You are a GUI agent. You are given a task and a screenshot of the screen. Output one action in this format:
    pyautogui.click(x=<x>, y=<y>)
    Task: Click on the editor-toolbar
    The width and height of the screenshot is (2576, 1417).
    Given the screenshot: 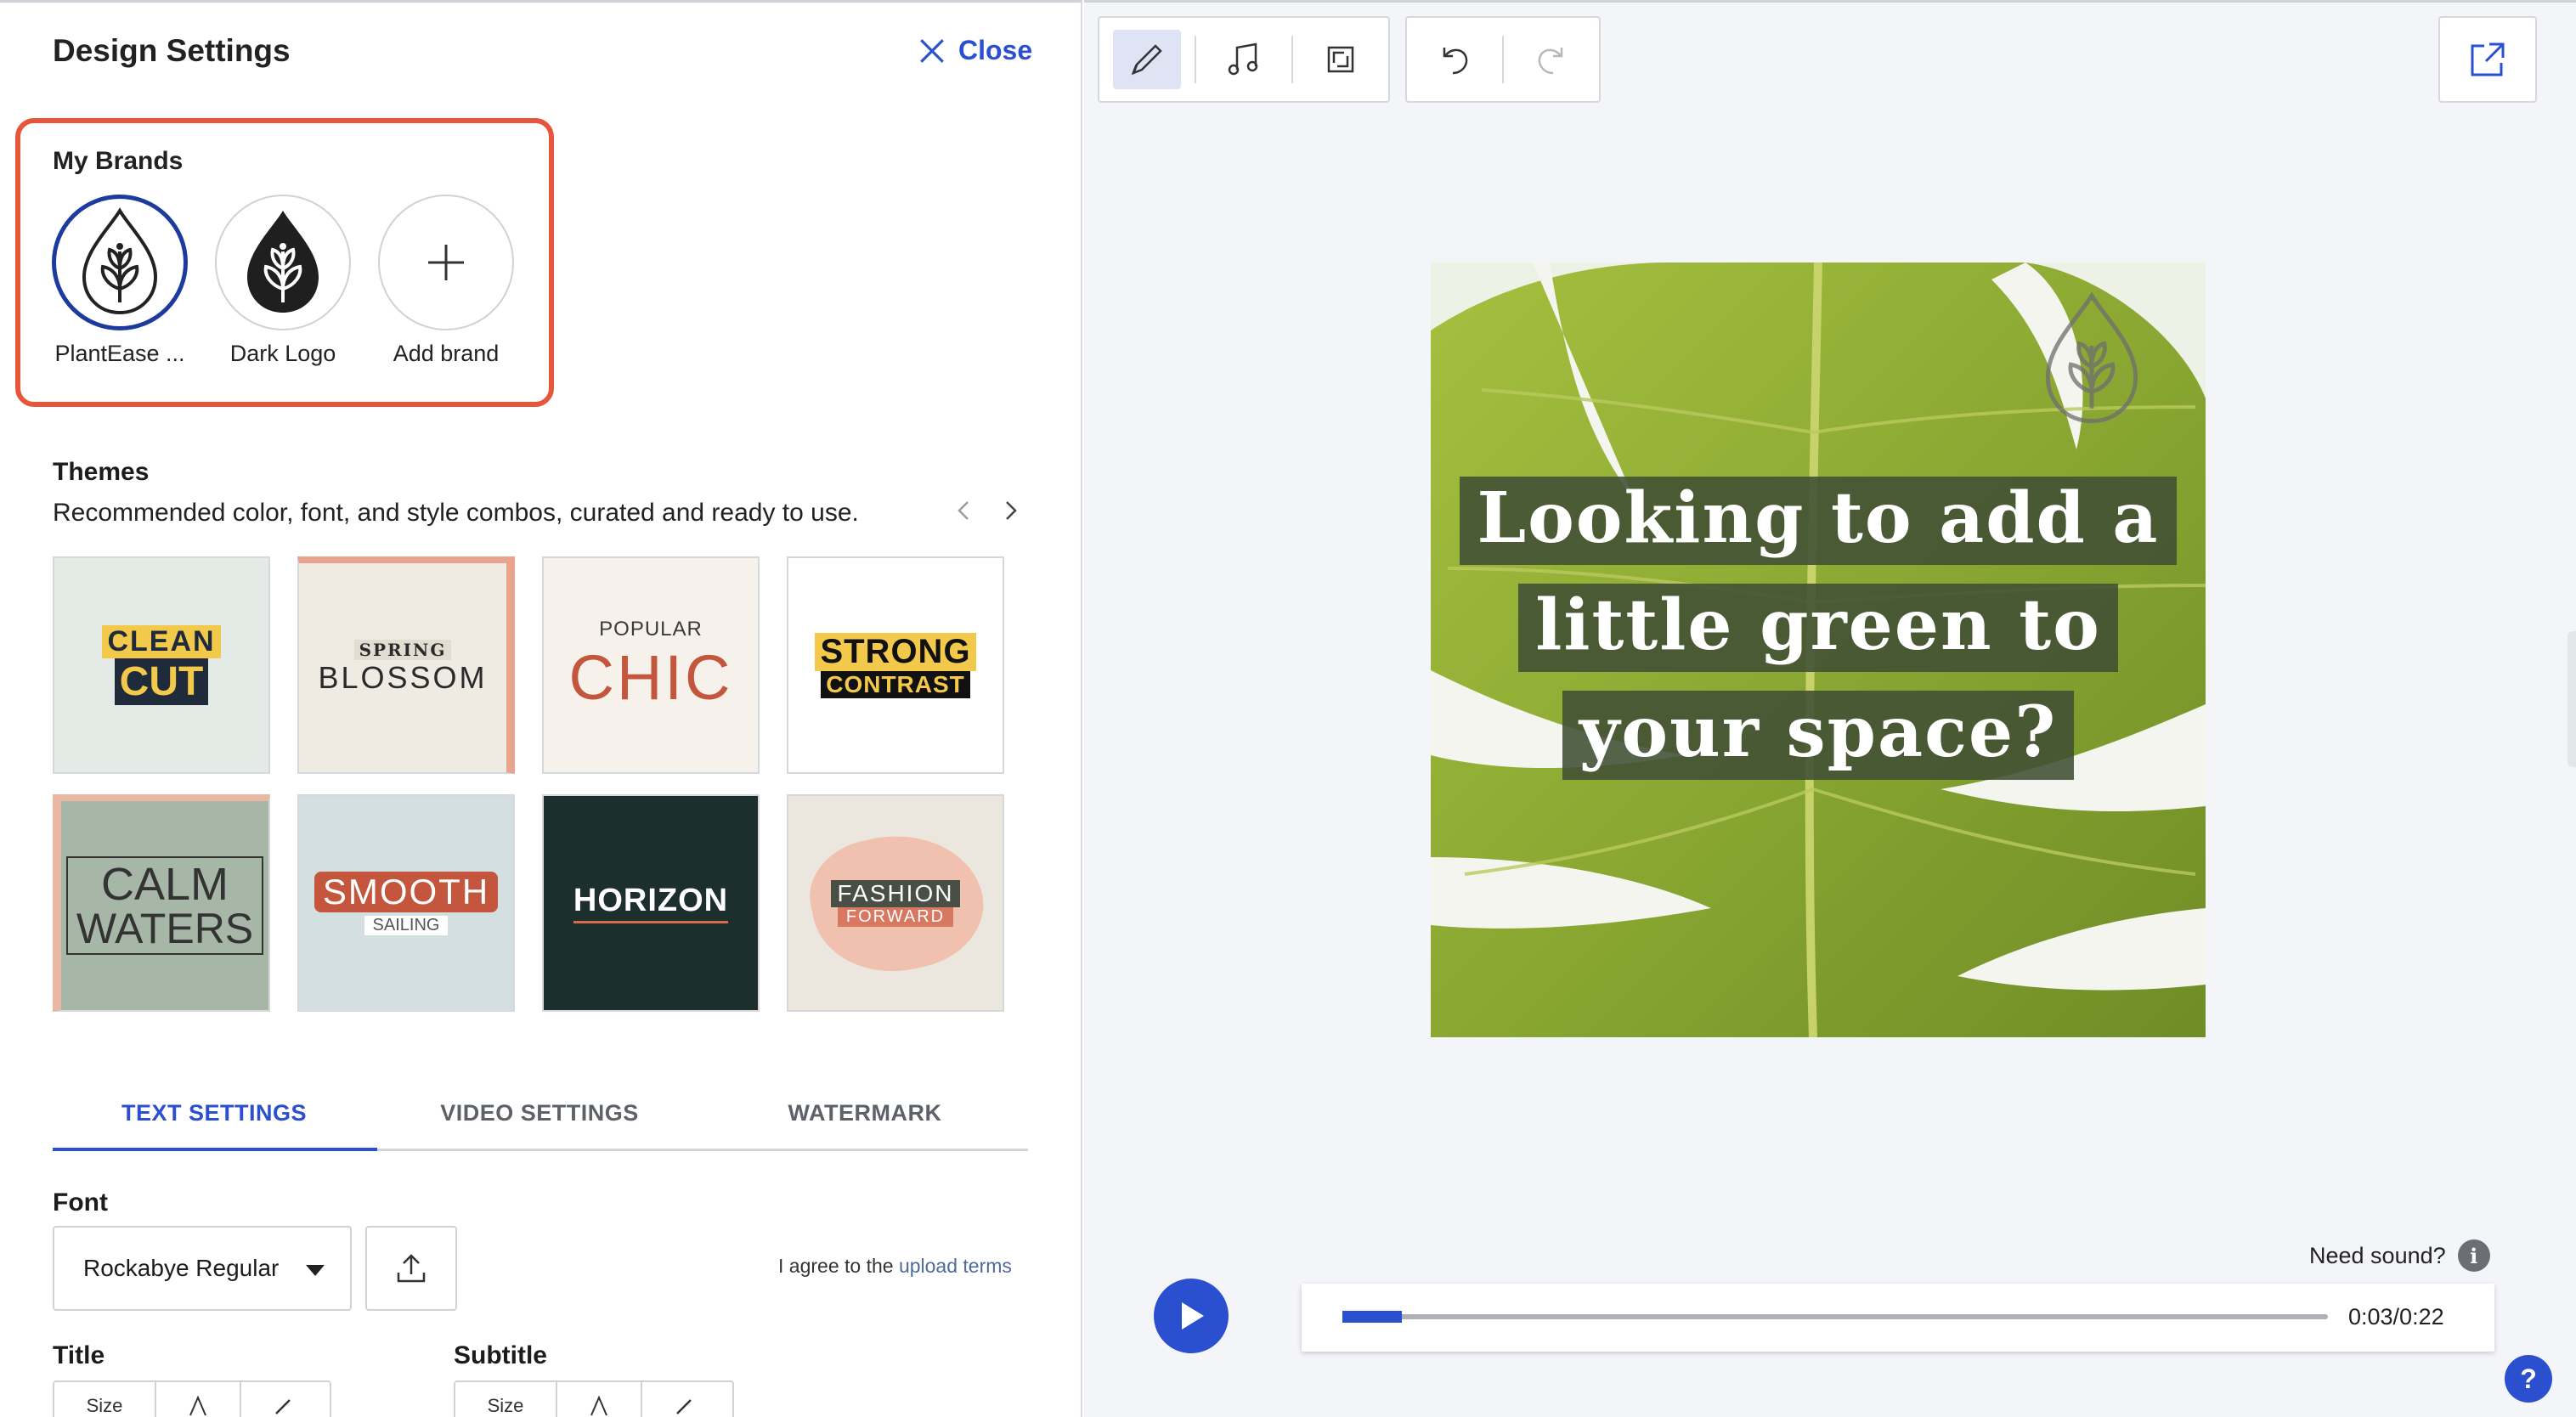 What is the action you would take?
    pyautogui.click(x=1244, y=60)
    